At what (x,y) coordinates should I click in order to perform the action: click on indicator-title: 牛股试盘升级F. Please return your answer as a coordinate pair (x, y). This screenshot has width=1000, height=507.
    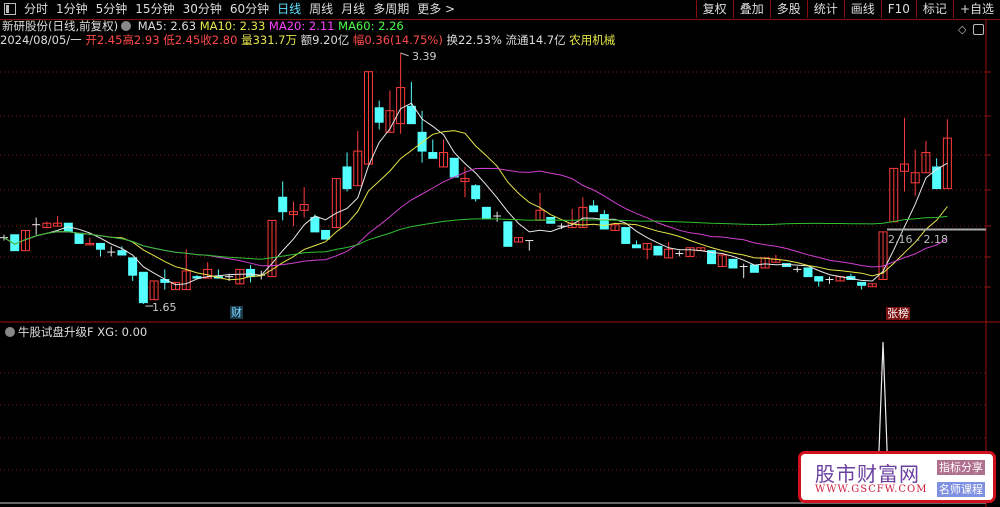
    Looking at the image, I should click on (56, 332).